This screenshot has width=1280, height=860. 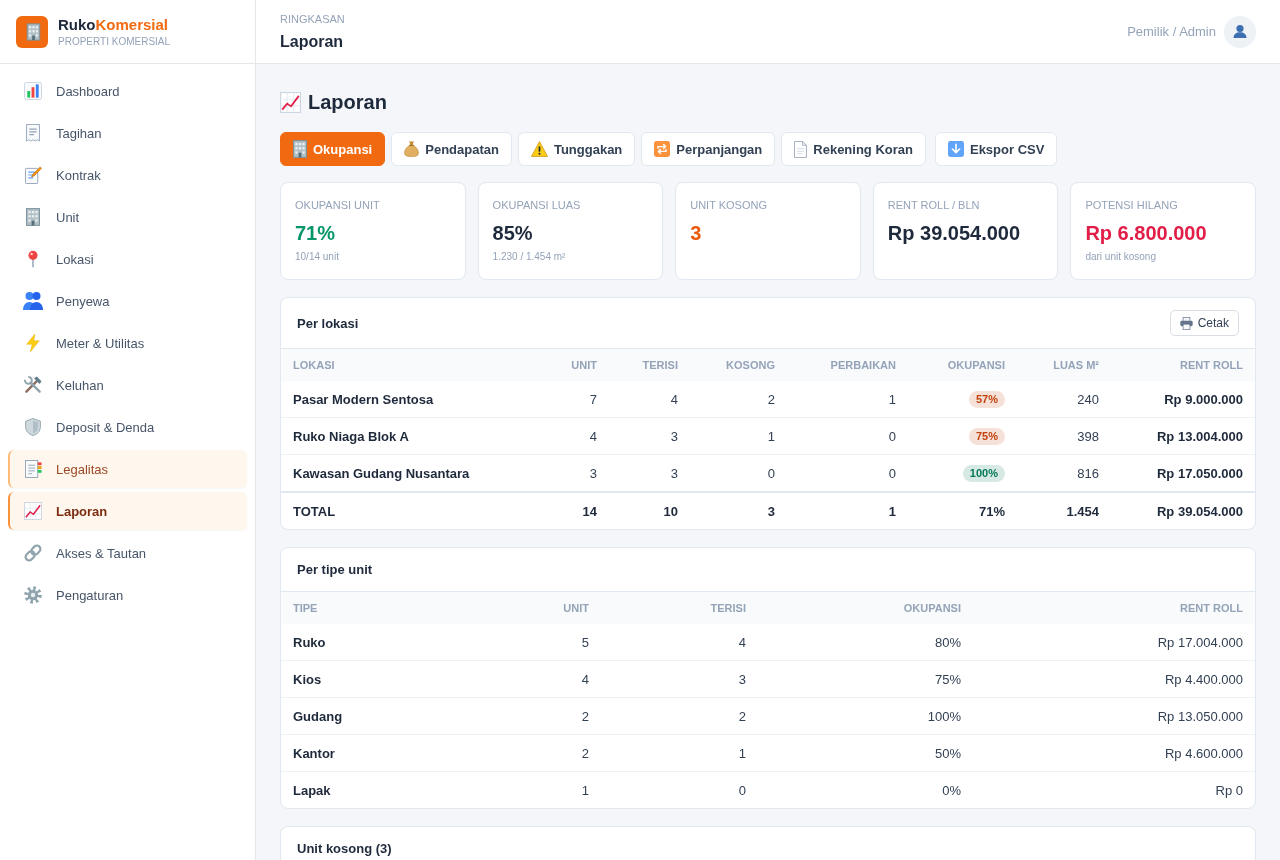 I want to click on avatar-icon, so click(x=1240, y=31).